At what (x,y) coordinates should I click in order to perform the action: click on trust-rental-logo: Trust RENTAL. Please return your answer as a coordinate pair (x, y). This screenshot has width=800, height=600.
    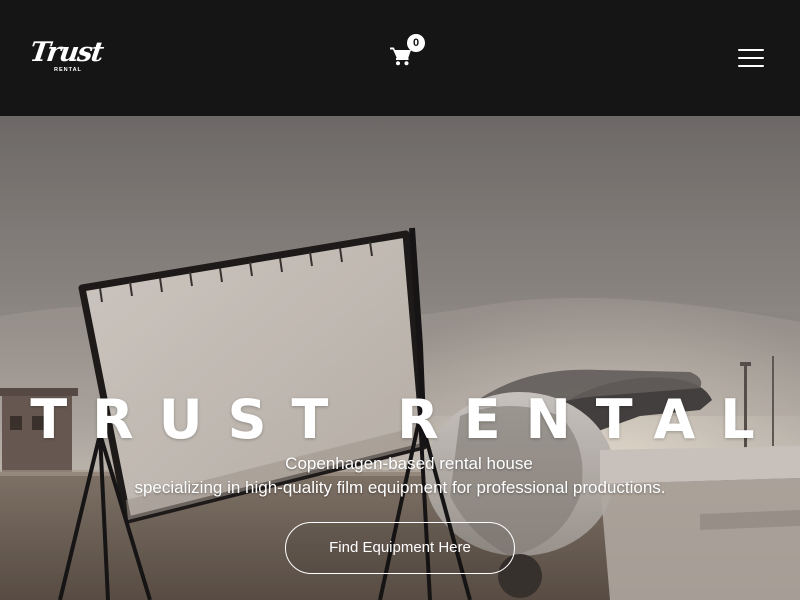
    Looking at the image, I should click on (66, 57).